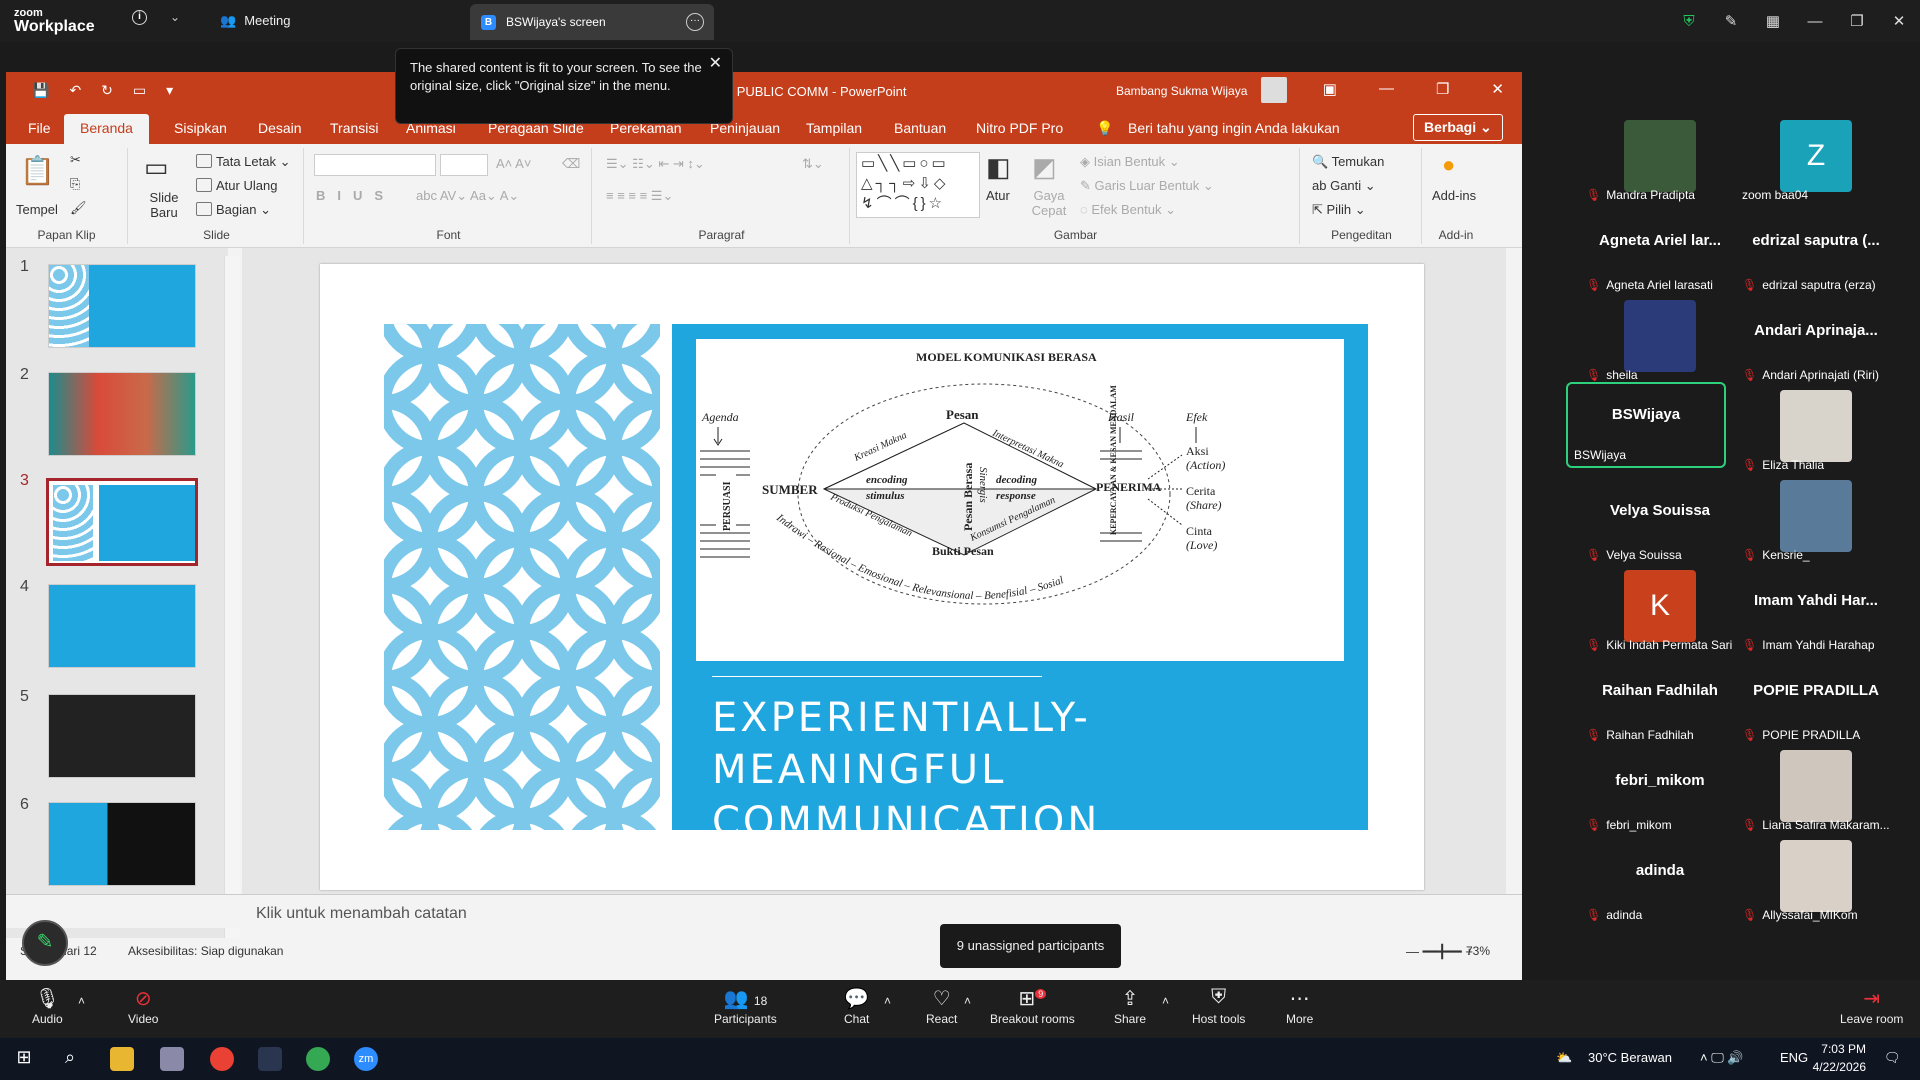 The image size is (1920, 1080). Describe the element at coordinates (1439, 952) in the screenshot. I see `zoom-slider: — ━━╋━━ +` at that location.